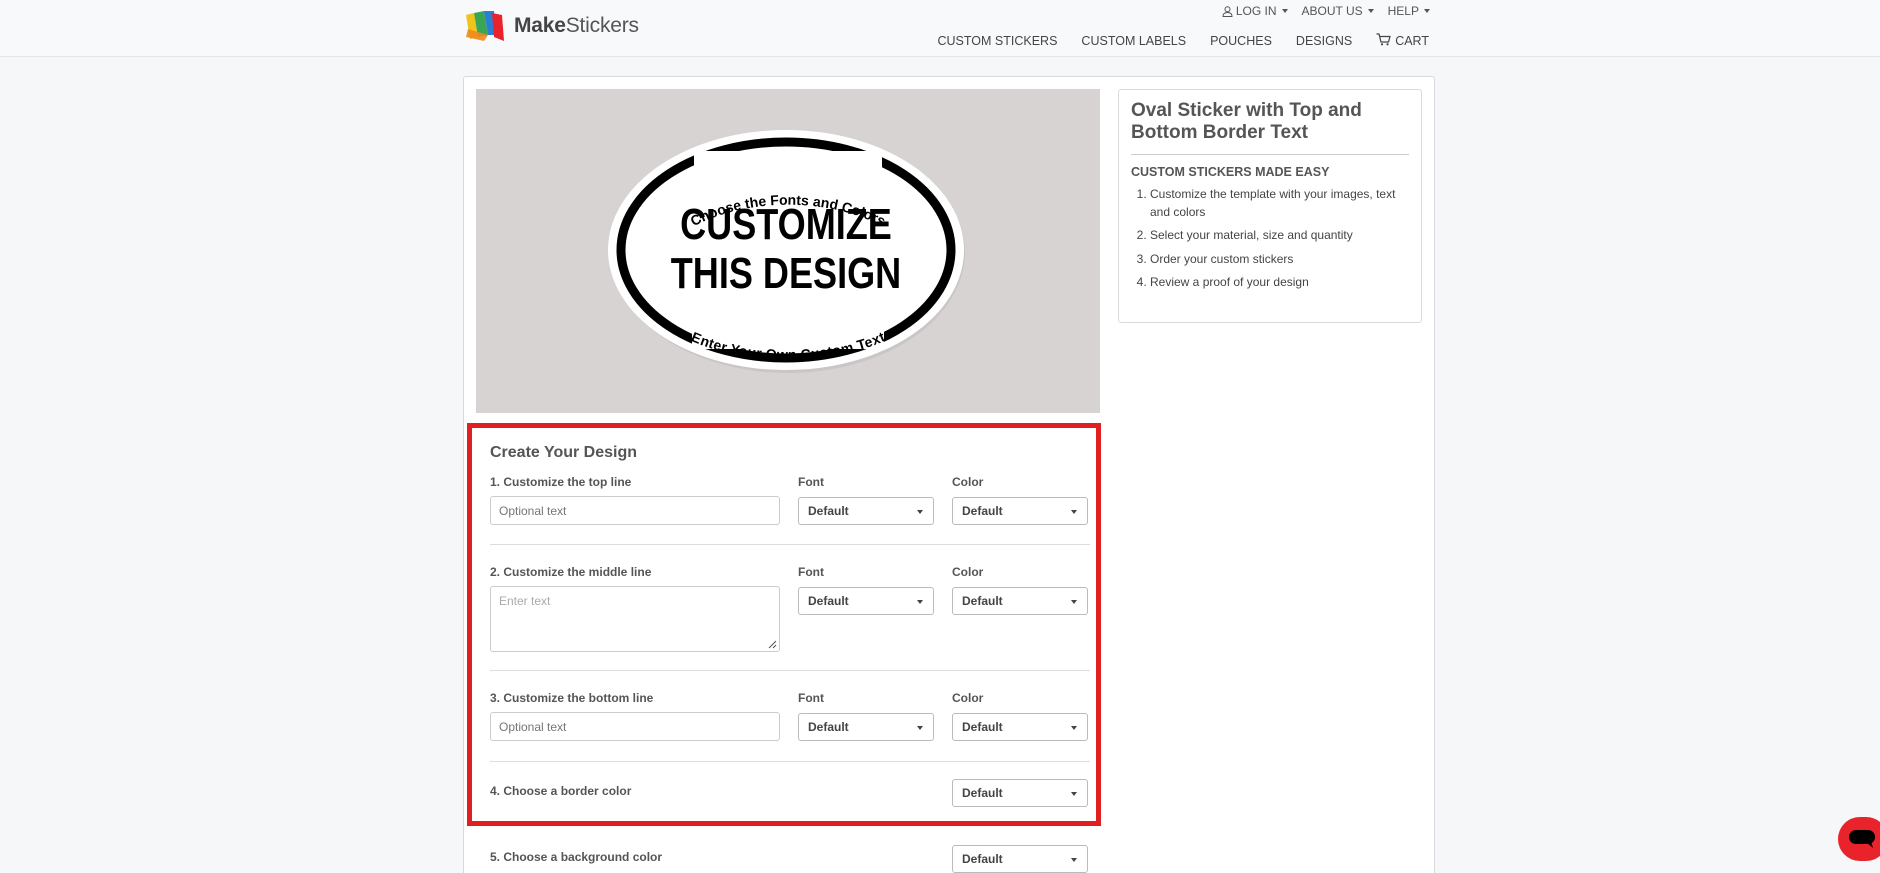  I want to click on logo-text: MakeStickers, so click(576, 25).